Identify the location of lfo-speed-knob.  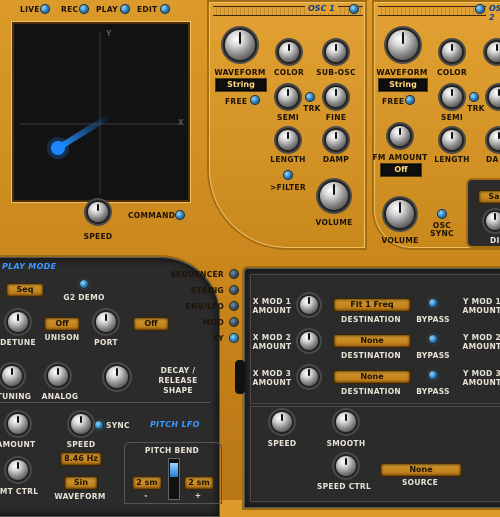
(81, 424).